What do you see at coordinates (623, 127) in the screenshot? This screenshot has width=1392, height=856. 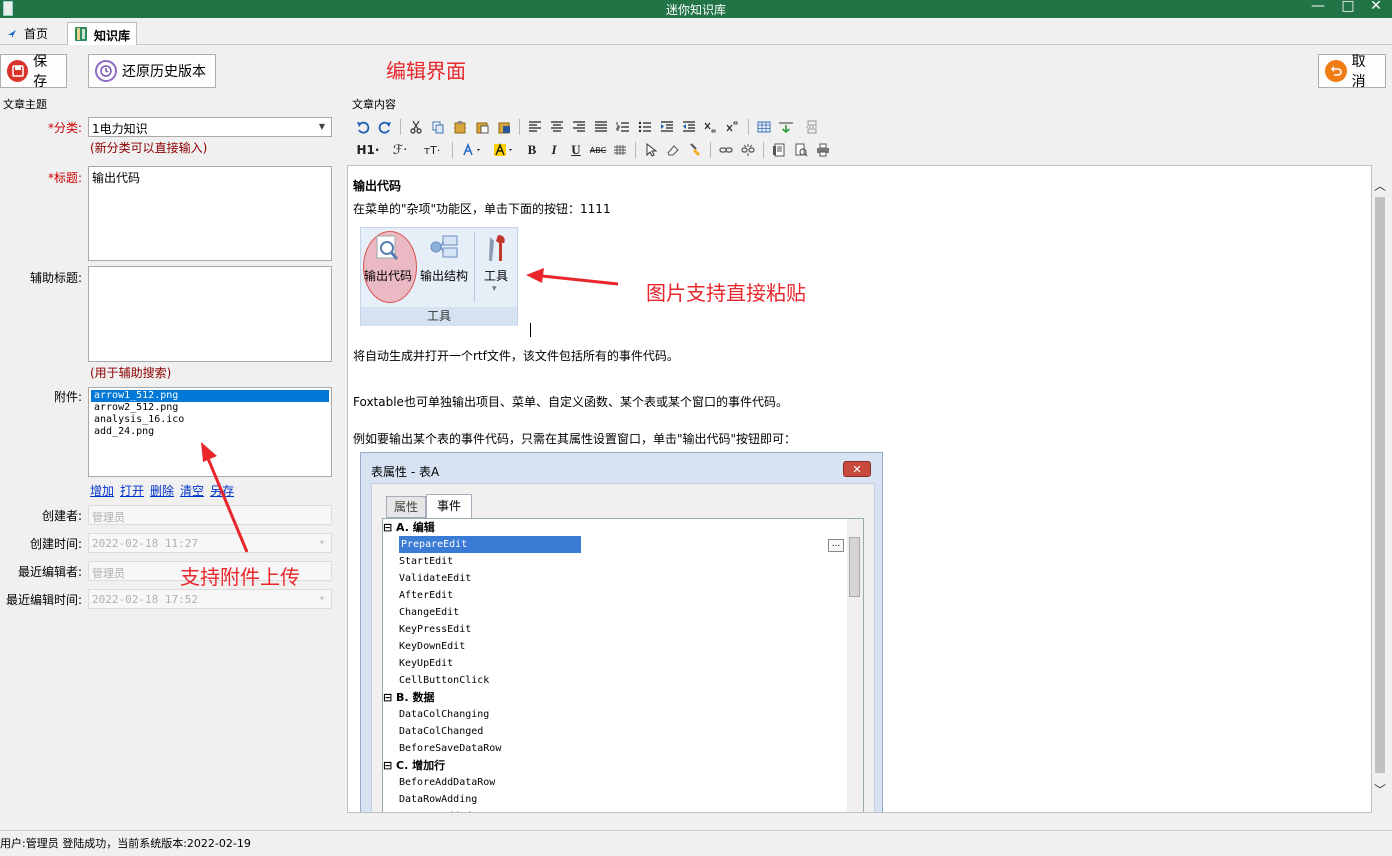 I see `numbered-list-icon` at bounding box center [623, 127].